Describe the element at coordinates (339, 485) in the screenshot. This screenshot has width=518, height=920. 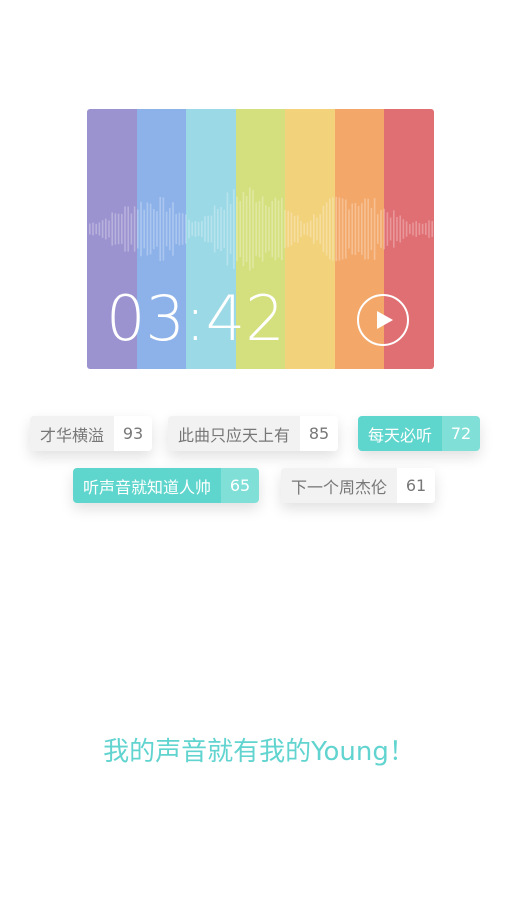
I see `tag-label: 下一个周杰伦` at that location.